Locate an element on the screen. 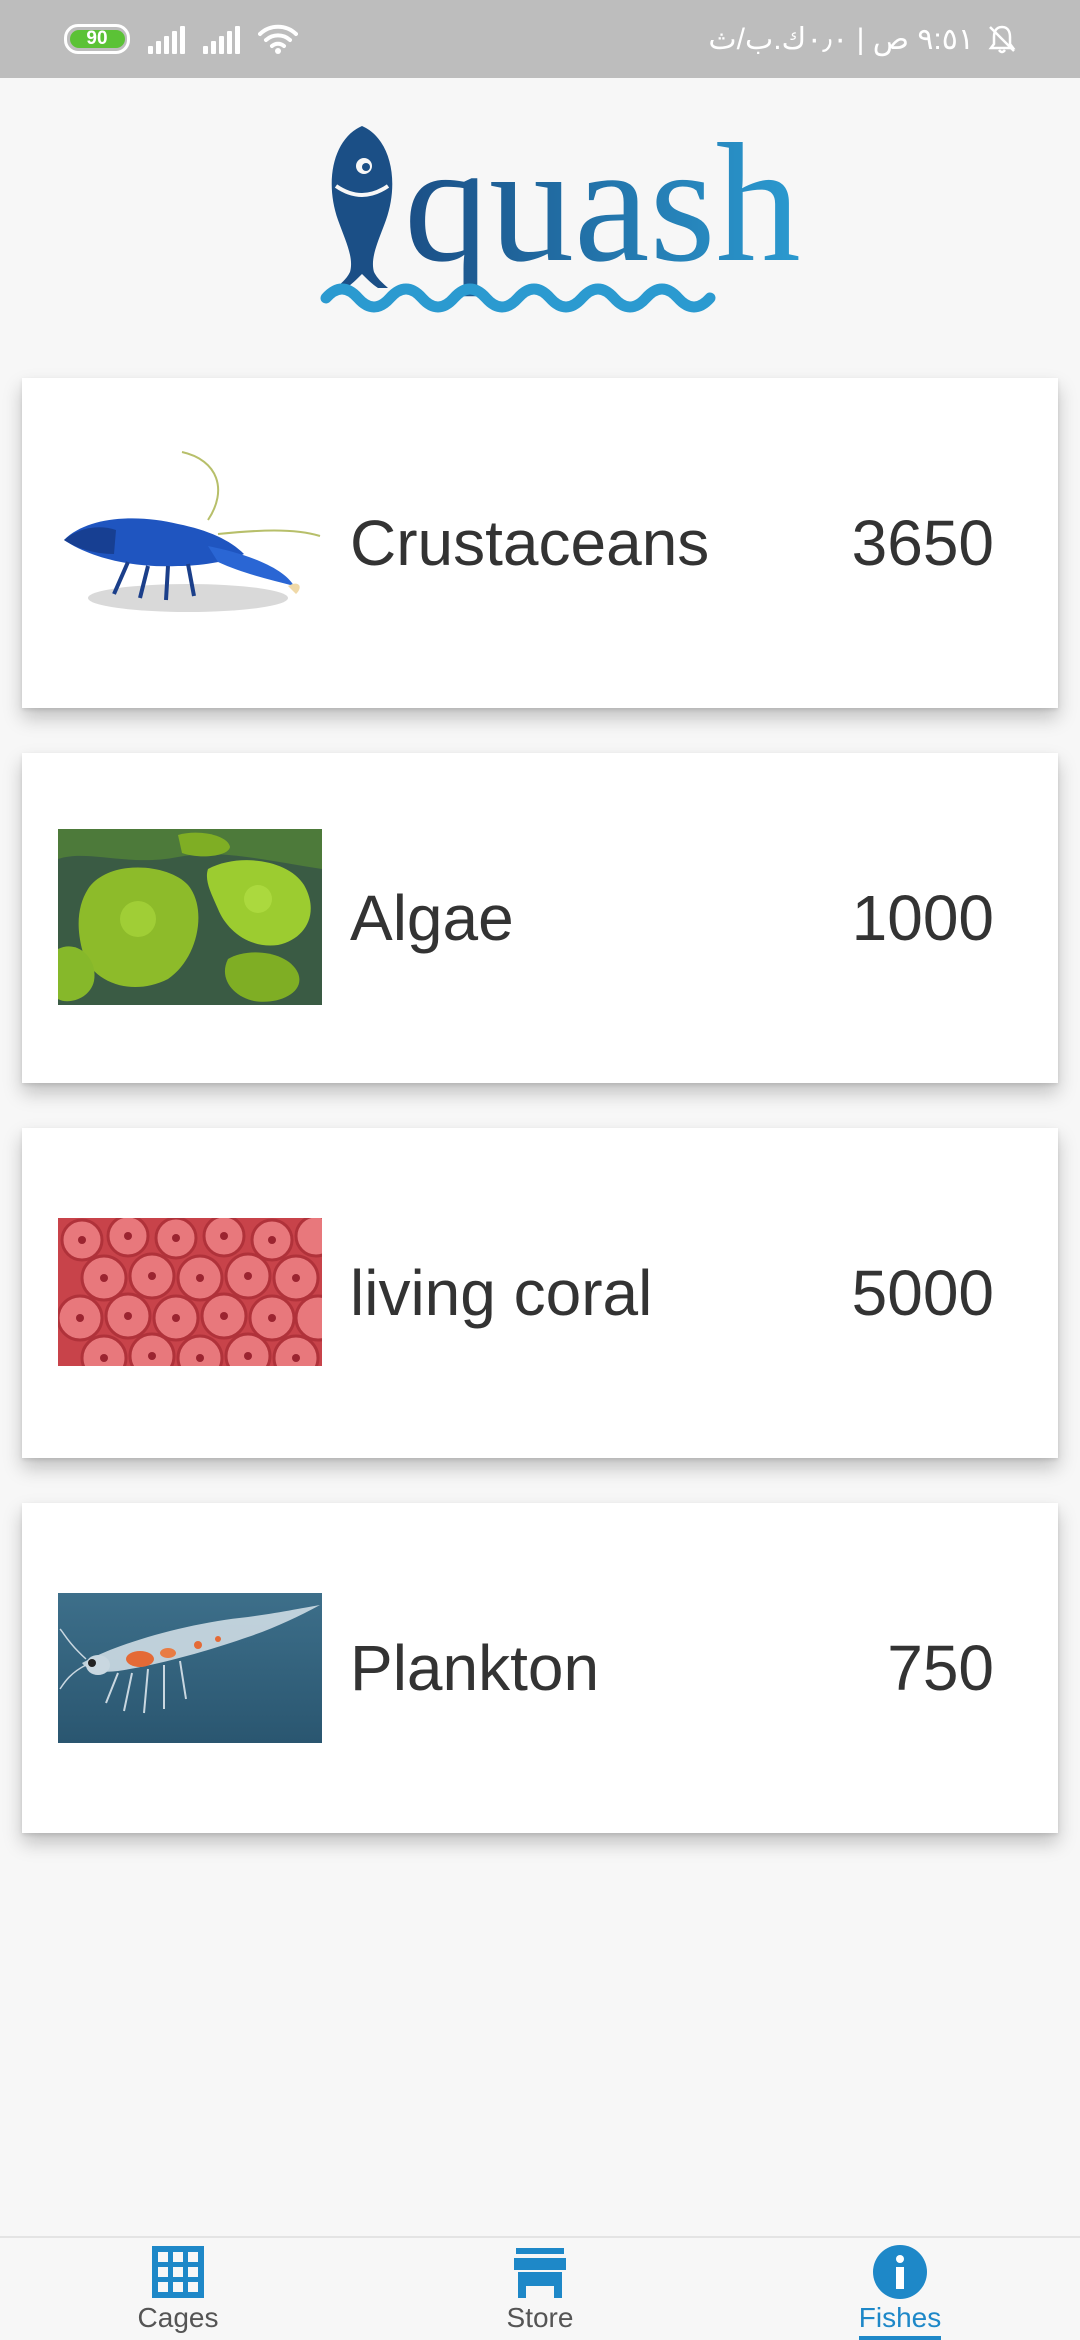 The image size is (1080, 2340). bottom-navigation: Cages Store Fishes is located at coordinates (540, 2288).